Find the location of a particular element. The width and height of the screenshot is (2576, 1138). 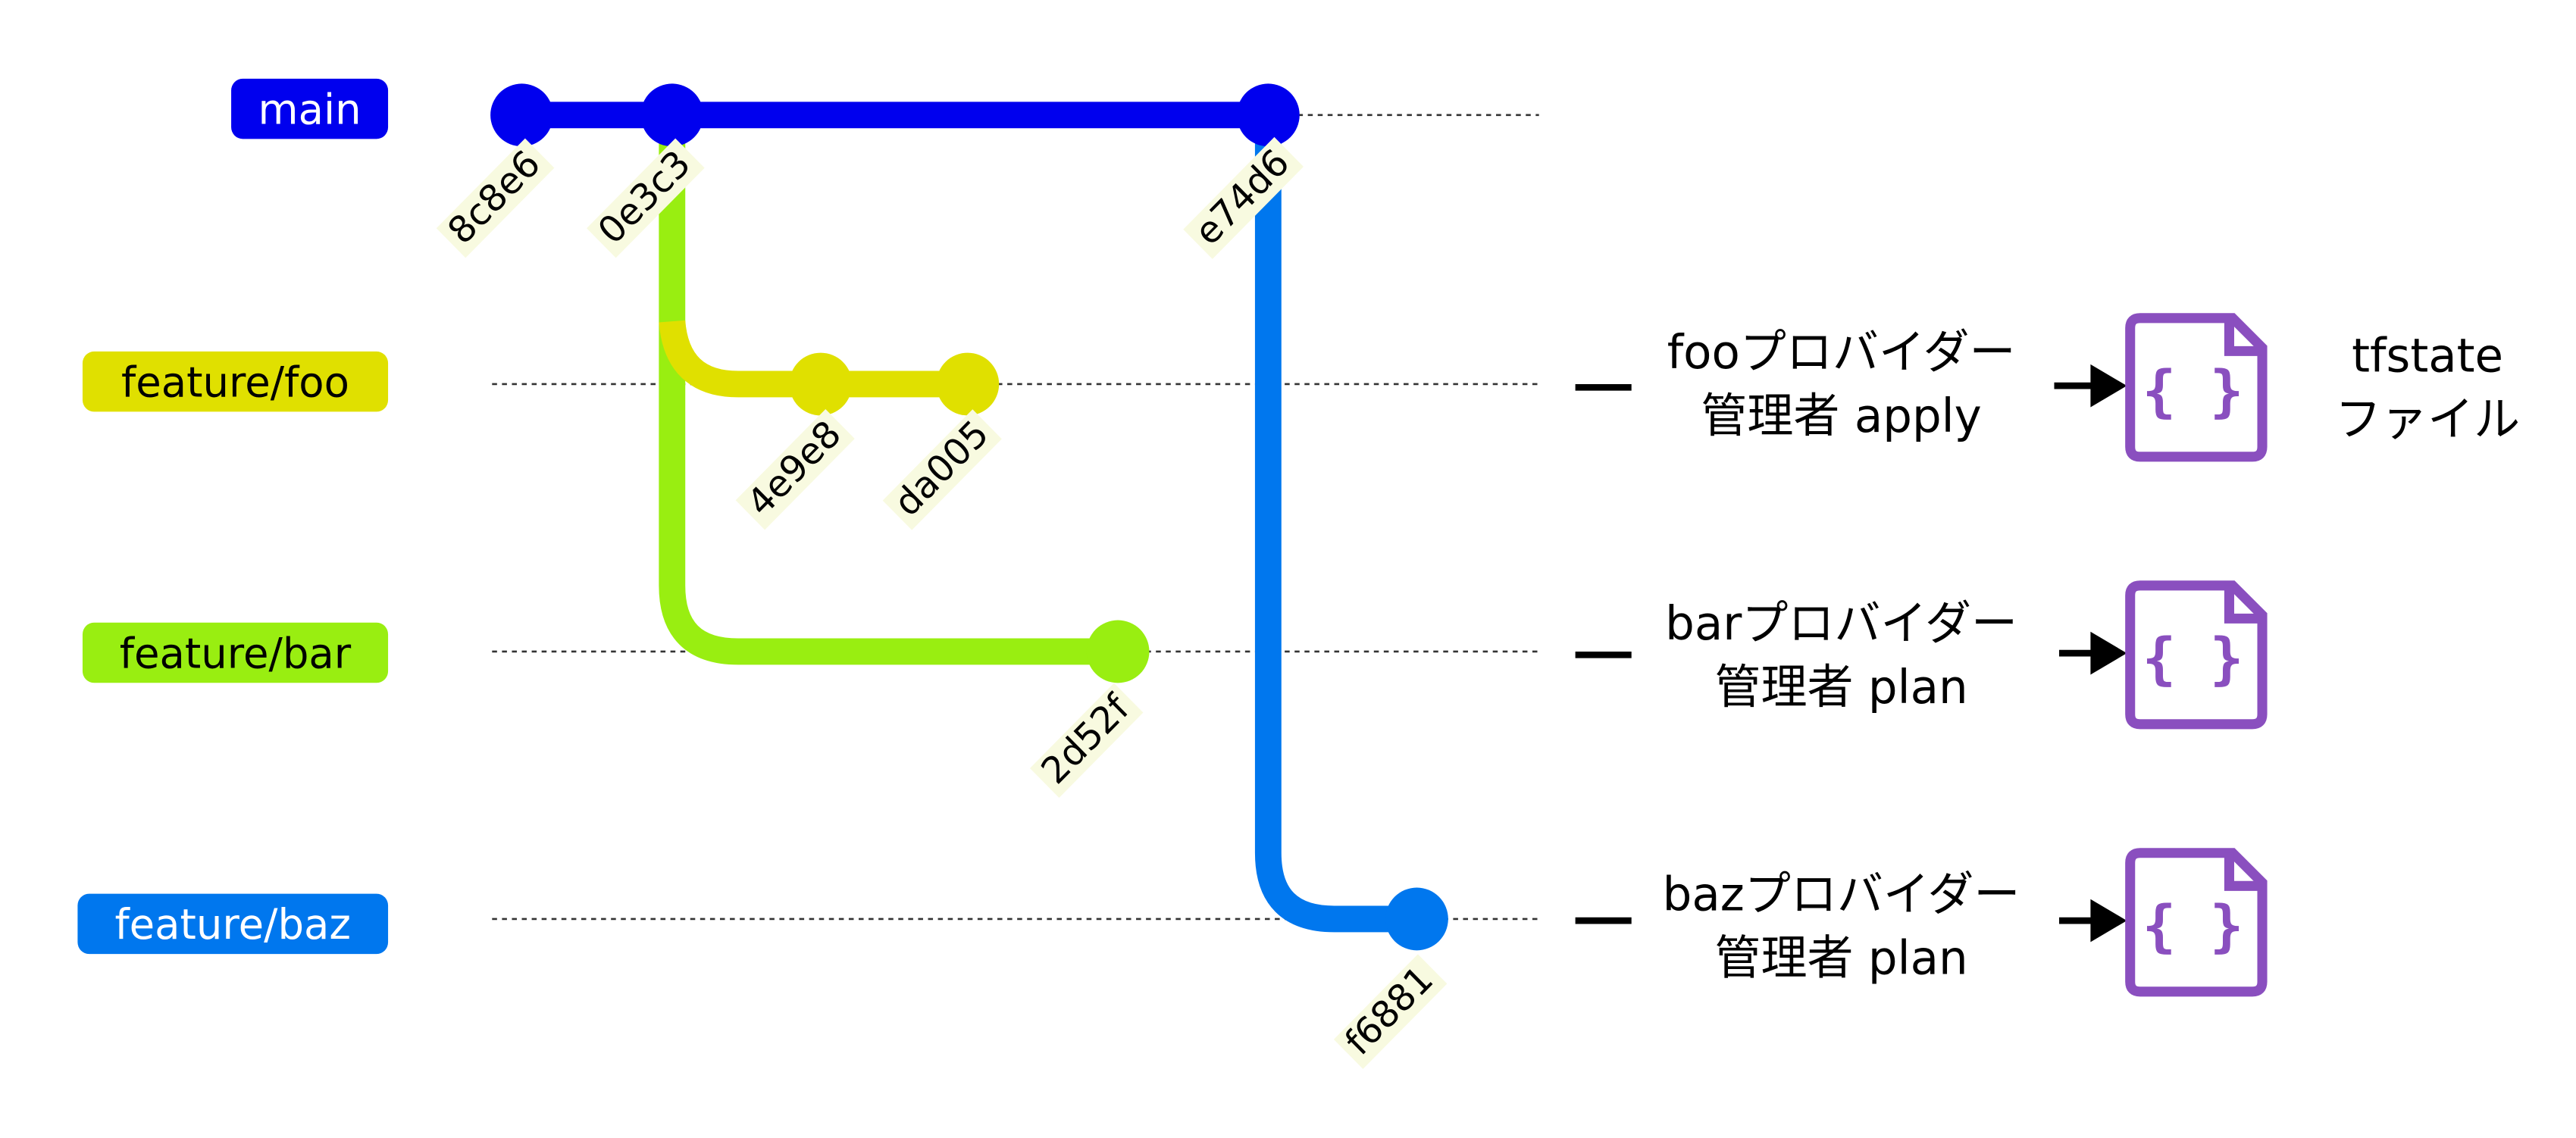

branch-label-main: main is located at coordinates (310, 108).